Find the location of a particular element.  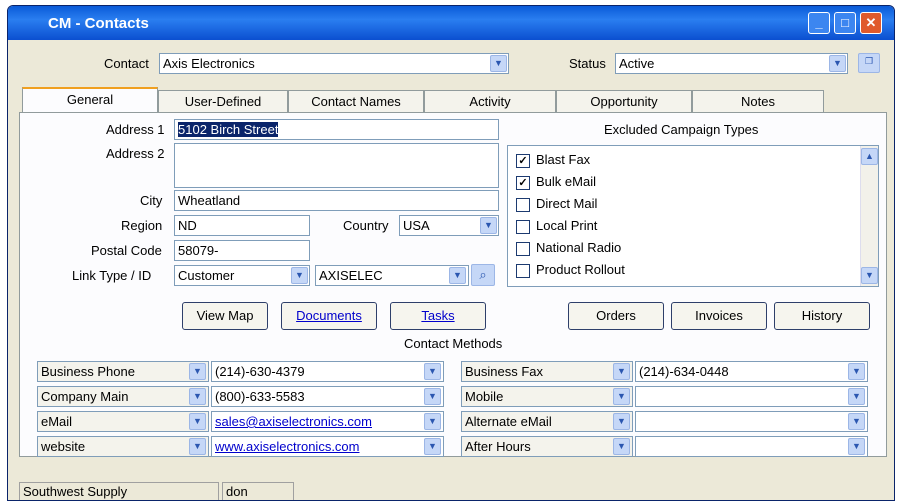

postal-code-field: 58079- is located at coordinates (242, 250).